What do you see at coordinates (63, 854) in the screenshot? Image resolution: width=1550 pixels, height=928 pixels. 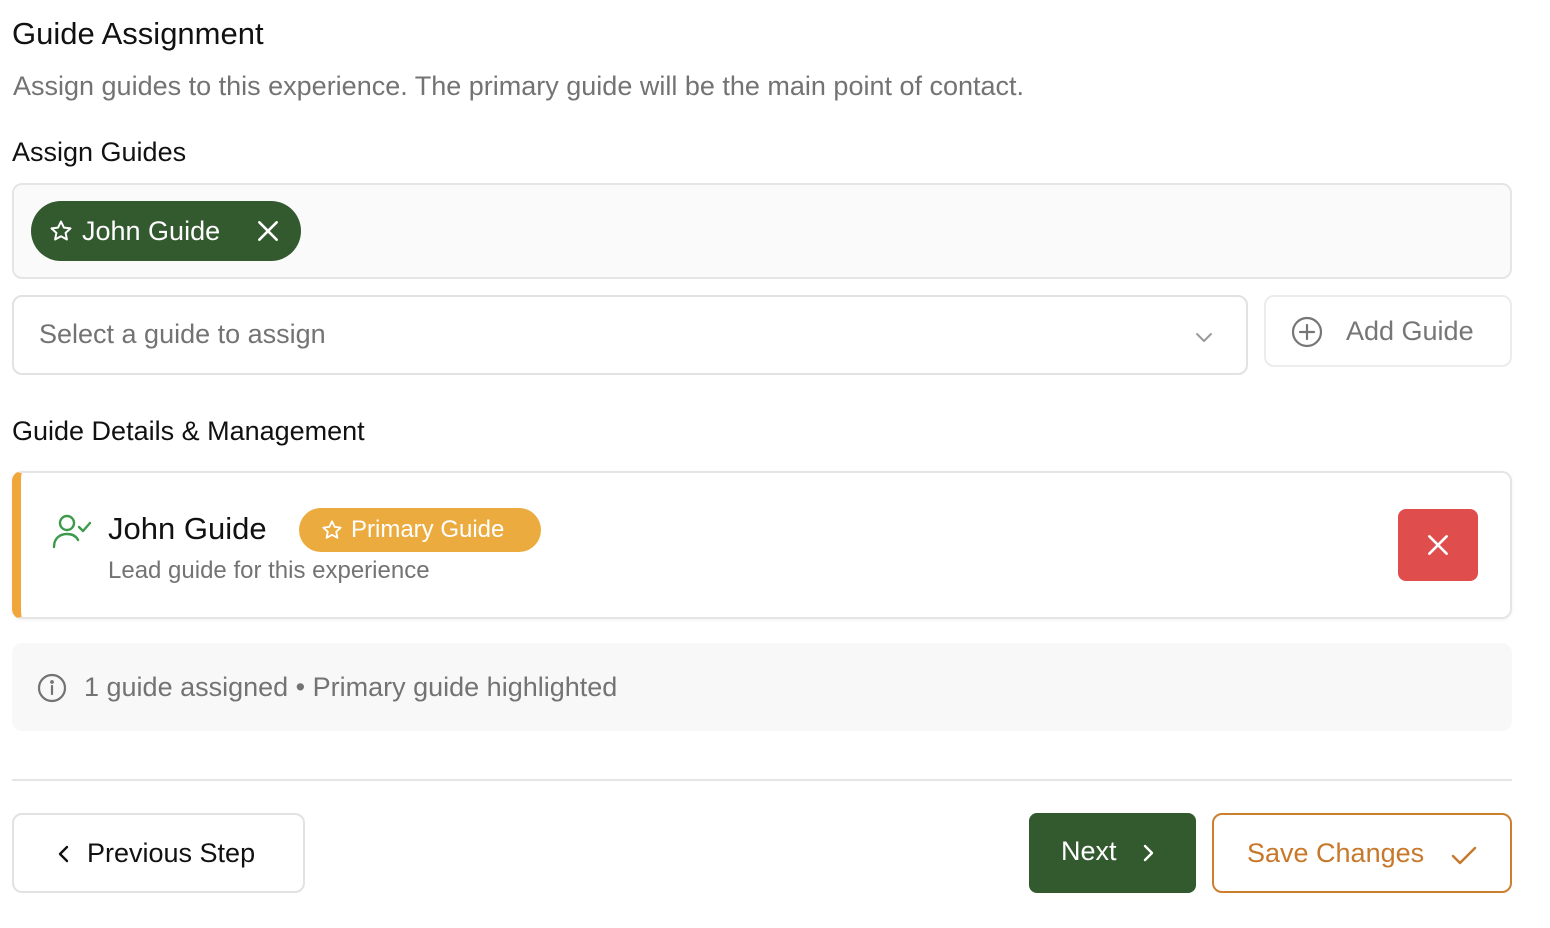 I see `chevron-left-icon` at bounding box center [63, 854].